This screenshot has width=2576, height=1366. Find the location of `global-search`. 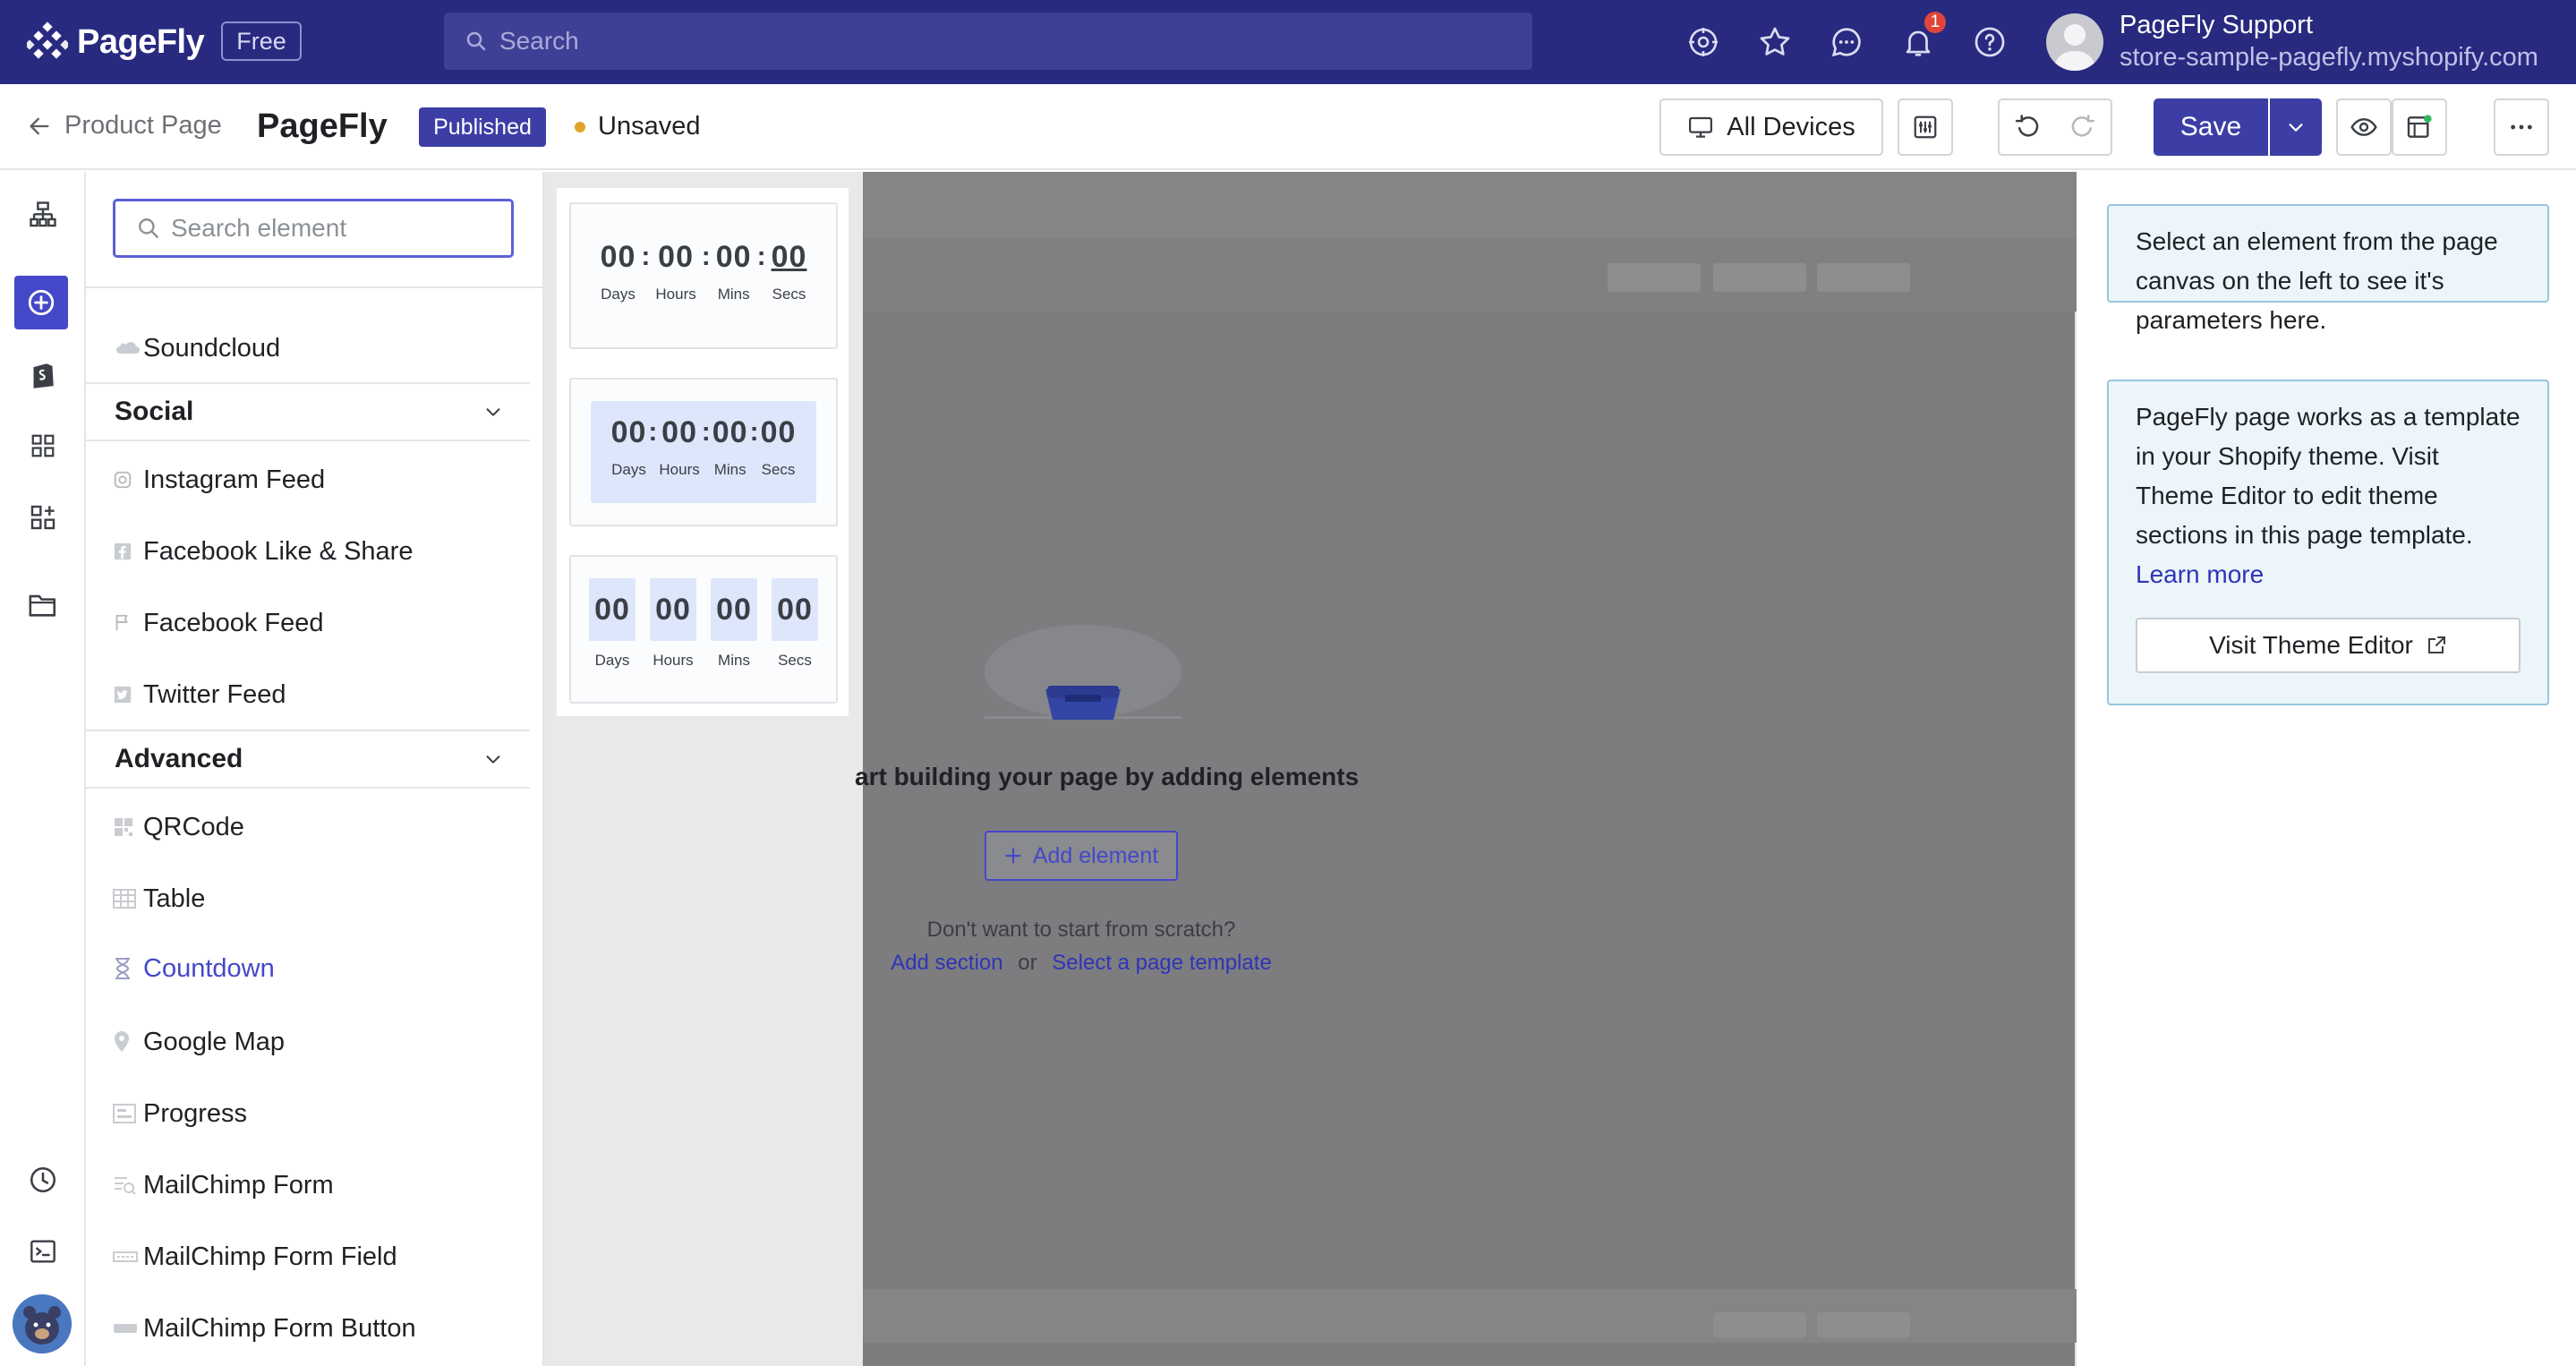

global-search is located at coordinates (988, 41).